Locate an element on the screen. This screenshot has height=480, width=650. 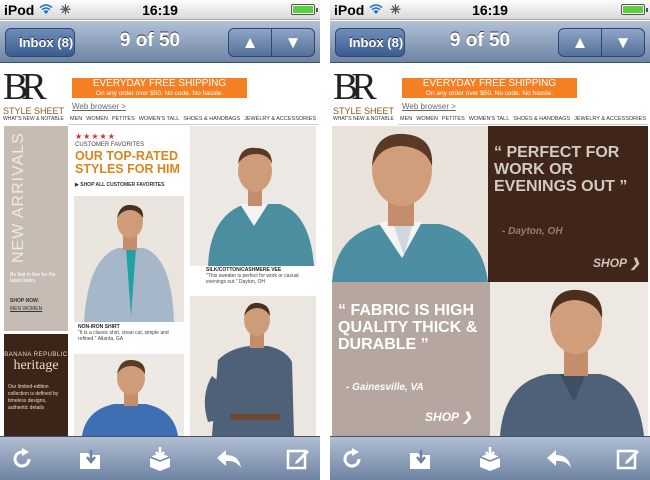
new-arrivals-text: Be first in line for the latest looks. is located at coordinates (33, 278).